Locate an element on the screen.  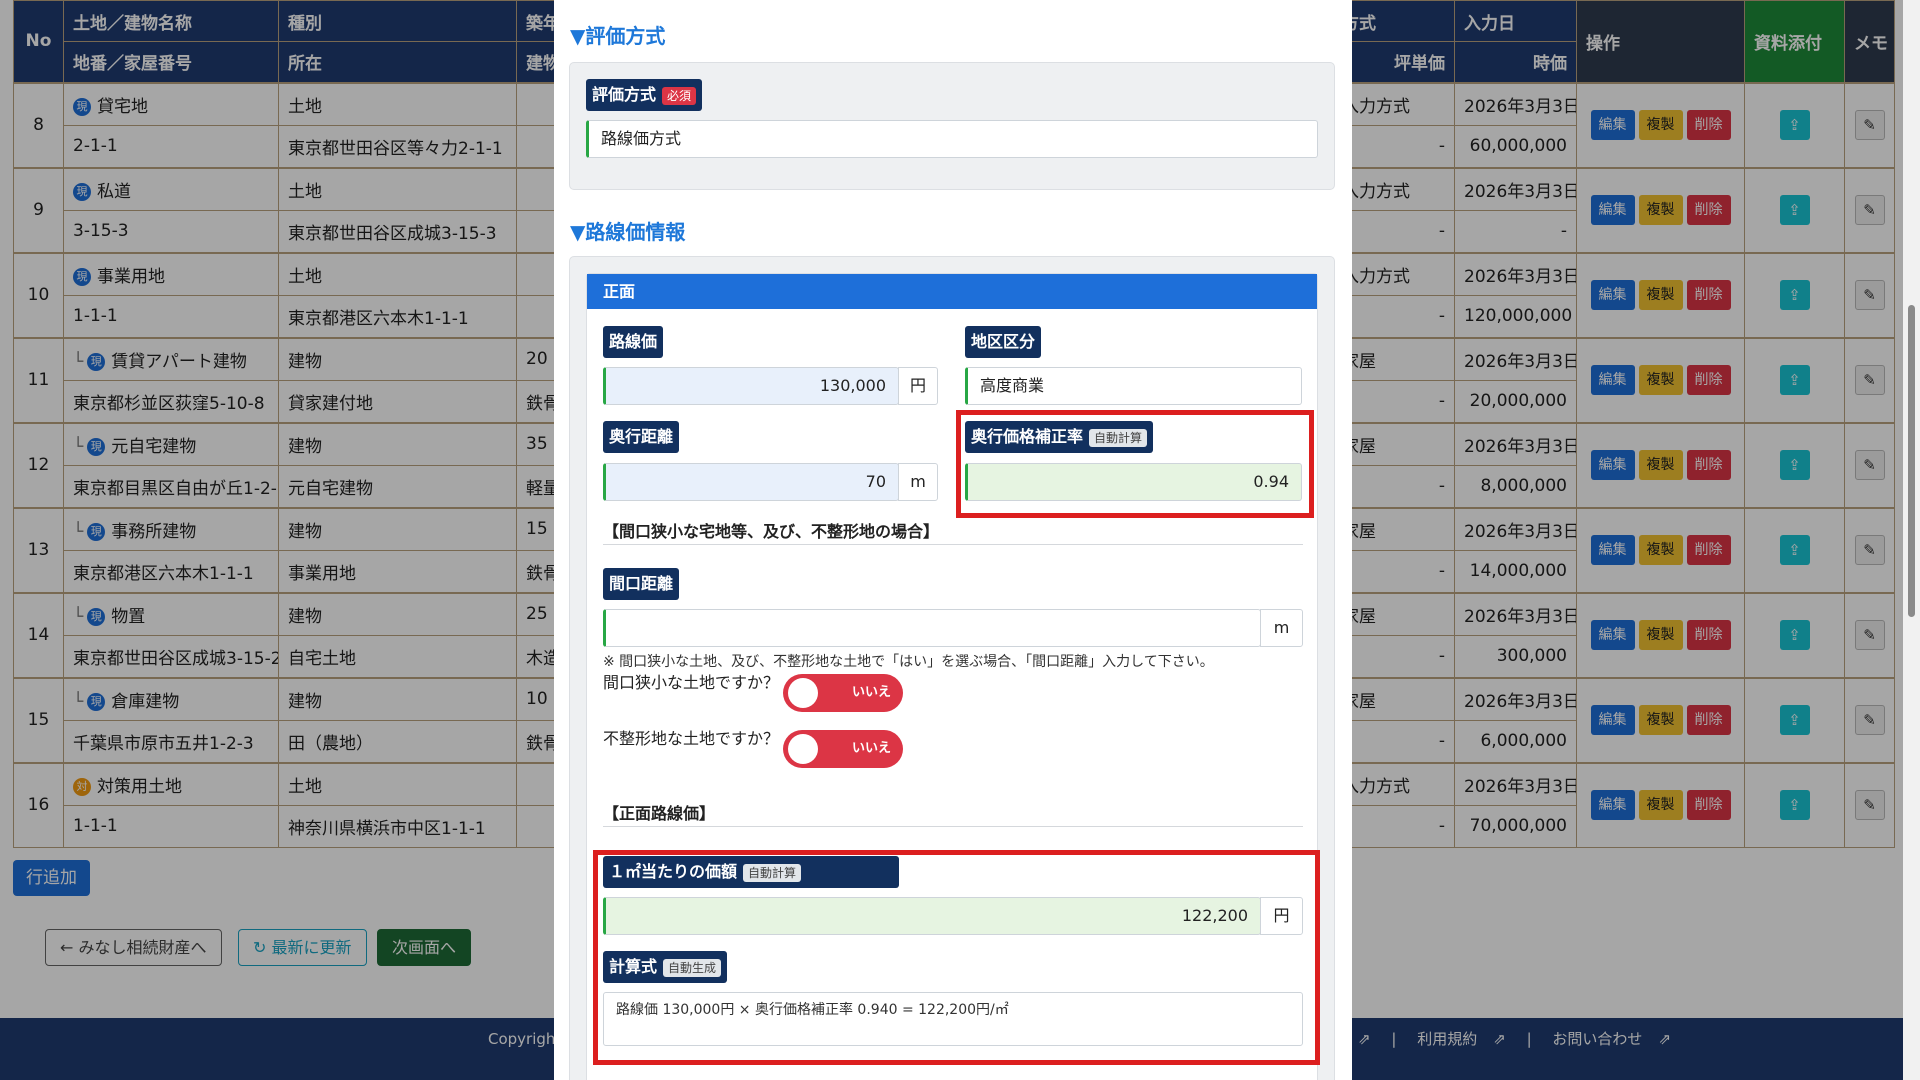
eval-method-select: 路線価方式 is located at coordinates (952, 139).